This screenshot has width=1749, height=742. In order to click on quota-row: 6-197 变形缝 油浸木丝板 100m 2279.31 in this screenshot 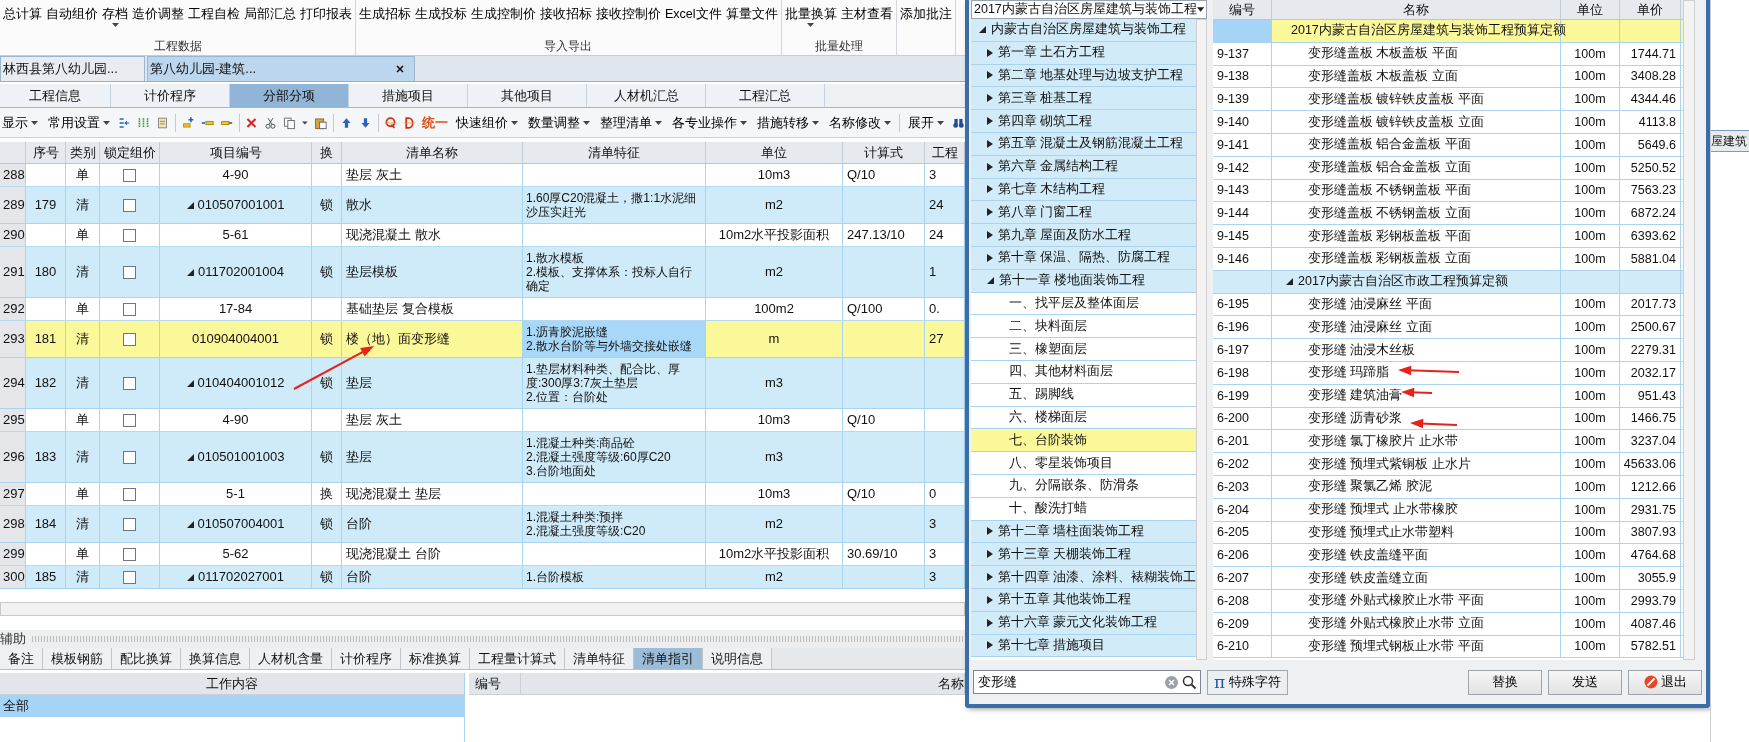, I will do `click(1448, 350)`.